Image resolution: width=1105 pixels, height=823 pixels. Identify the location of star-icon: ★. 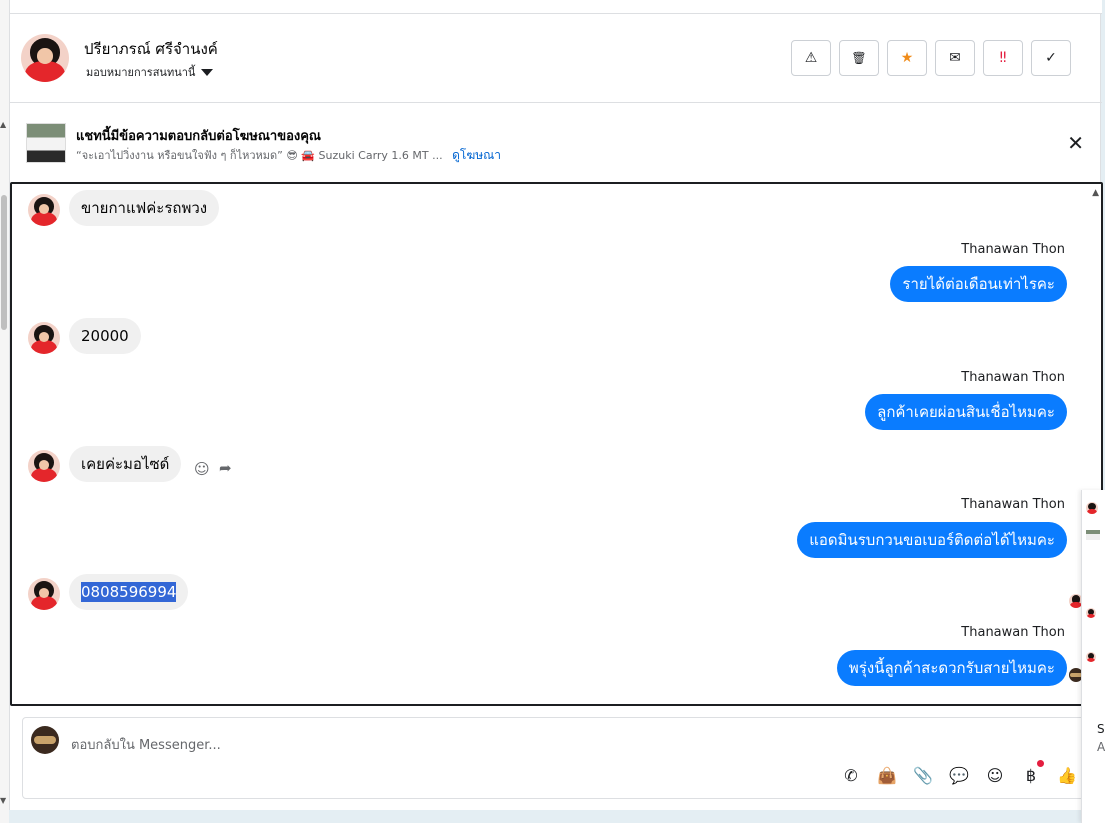
(907, 58).